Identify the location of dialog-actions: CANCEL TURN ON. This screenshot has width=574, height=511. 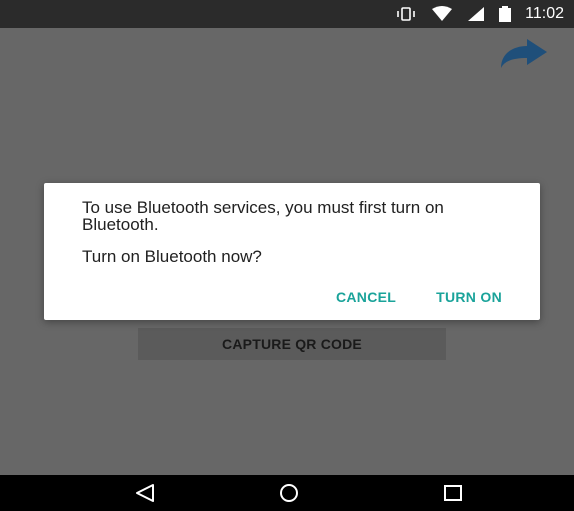
(419, 297).